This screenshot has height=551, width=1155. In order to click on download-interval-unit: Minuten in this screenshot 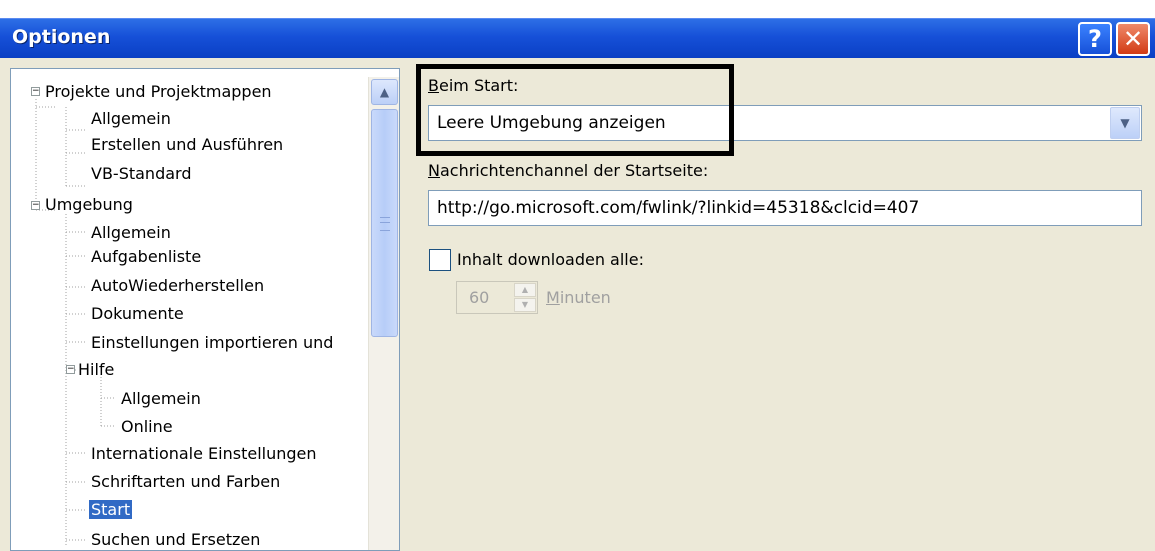, I will do `click(578, 297)`.